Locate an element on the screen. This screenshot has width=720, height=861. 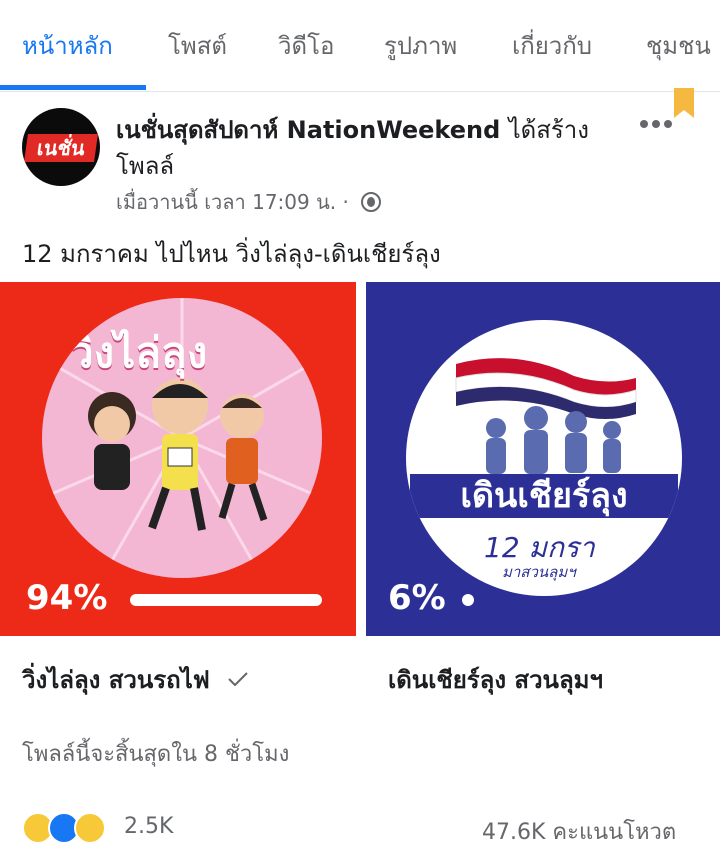
option-b-image-title: เดินเชียร์ลุง is located at coordinates (544, 496).